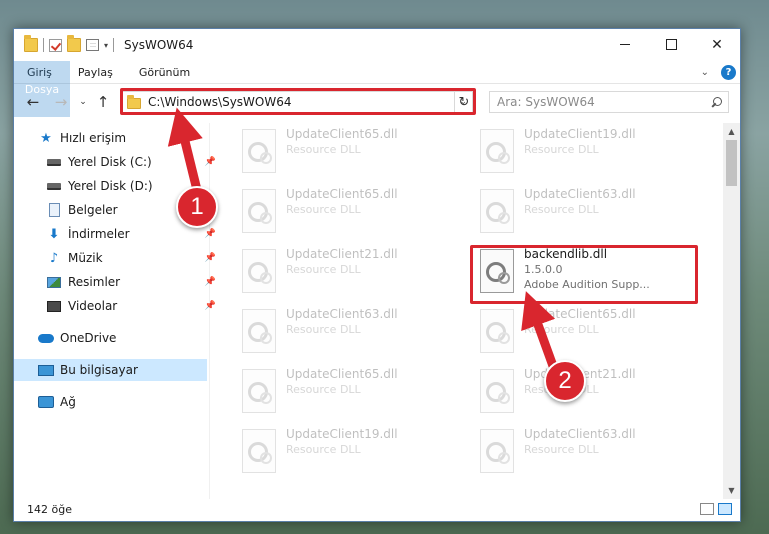  I want to click on sidebar-item-videos: Videolar 📌, so click(131, 306).